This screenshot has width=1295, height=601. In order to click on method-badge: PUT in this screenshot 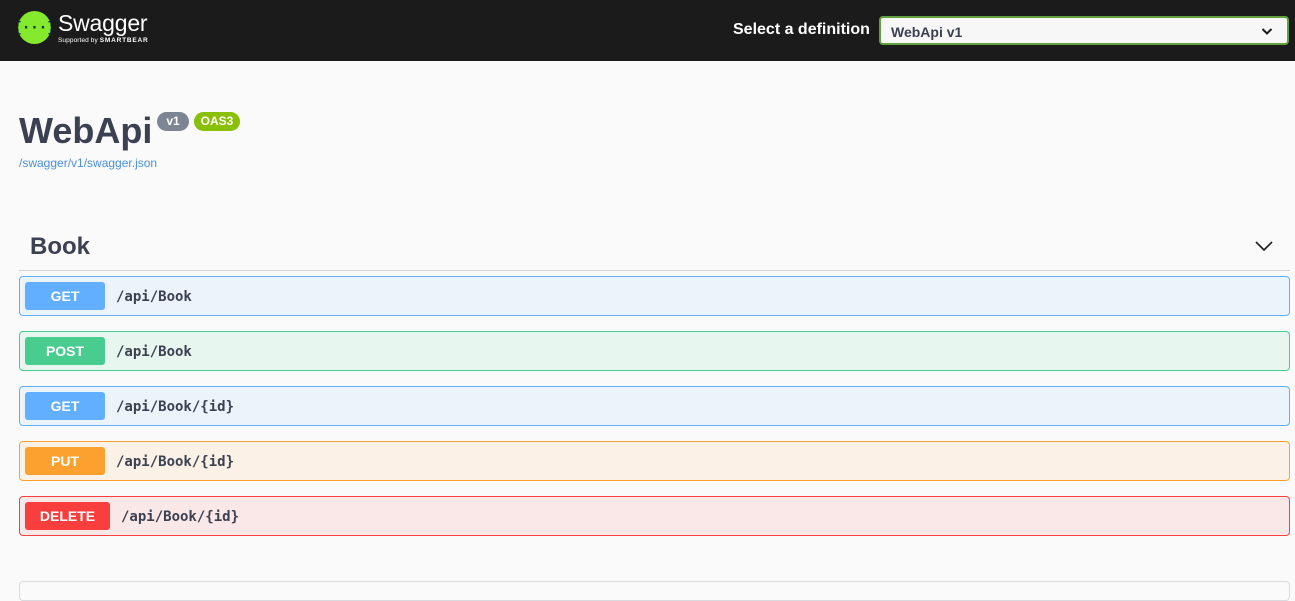, I will do `click(65, 461)`.